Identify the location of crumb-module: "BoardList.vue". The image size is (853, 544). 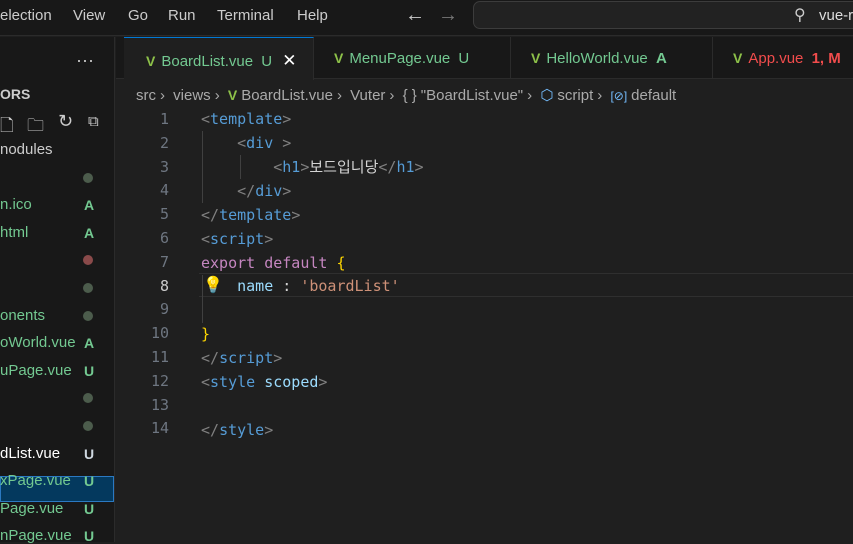
(472, 95).